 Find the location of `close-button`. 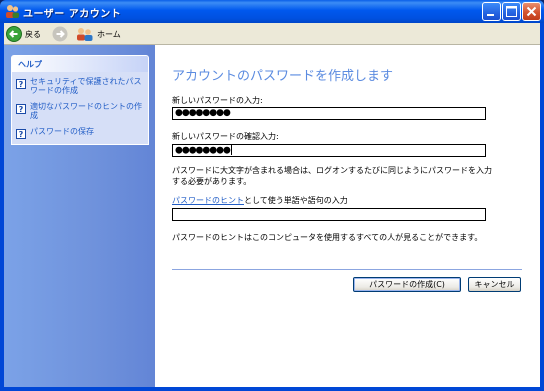

close-button is located at coordinates (531, 11).